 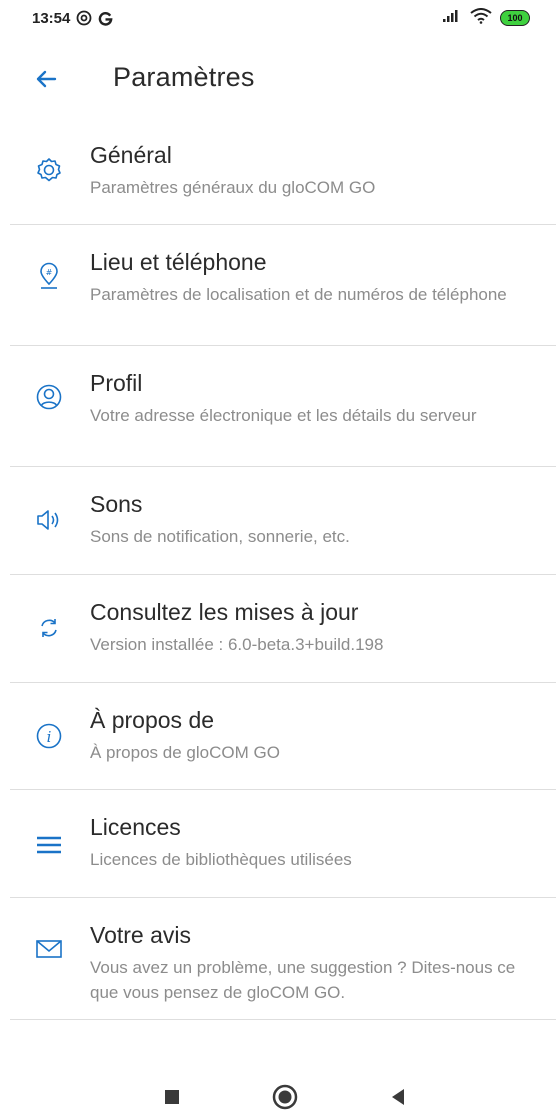 What do you see at coordinates (233, 187) in the screenshot?
I see `settings-item-subtitle: Paramètres généraux du gloCOM GO` at bounding box center [233, 187].